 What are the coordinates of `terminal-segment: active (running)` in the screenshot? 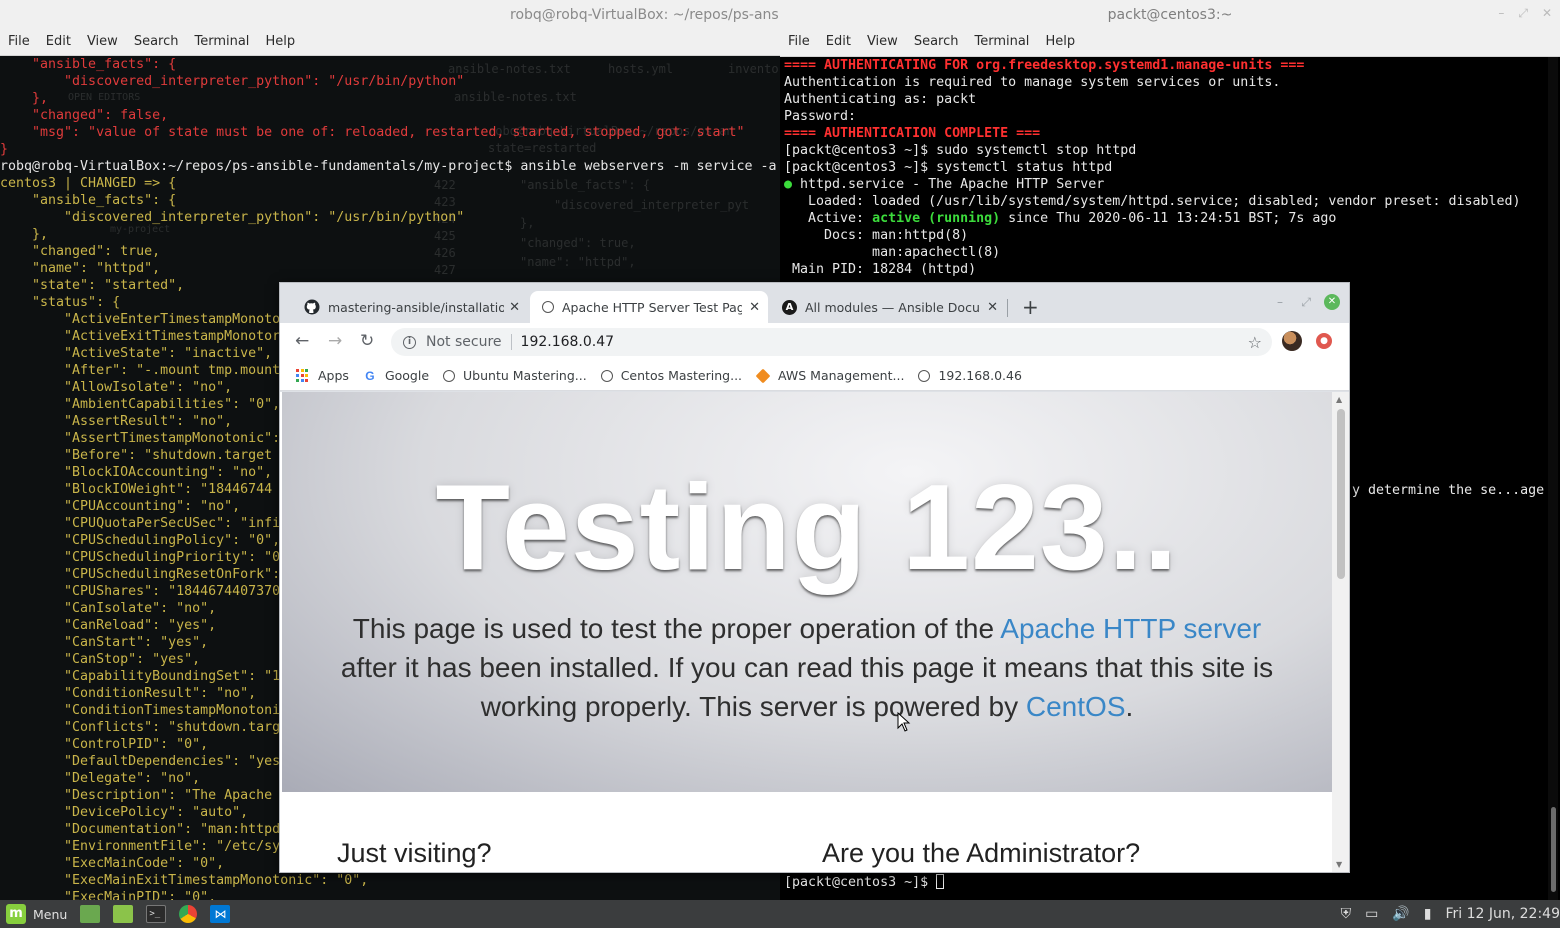 It's located at (936, 218).